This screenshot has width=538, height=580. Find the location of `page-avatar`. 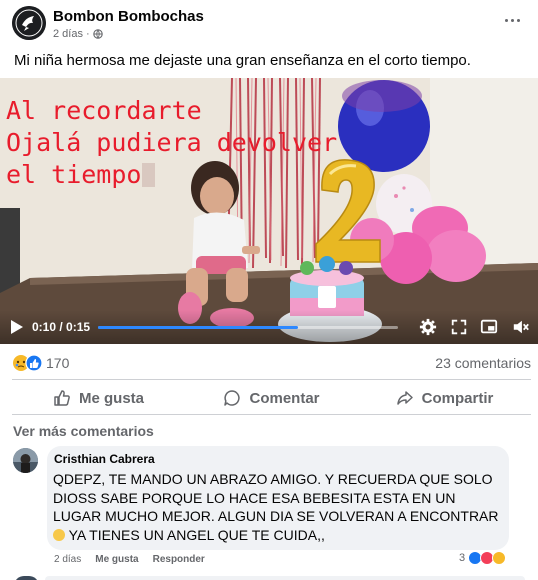

page-avatar is located at coordinates (29, 23).